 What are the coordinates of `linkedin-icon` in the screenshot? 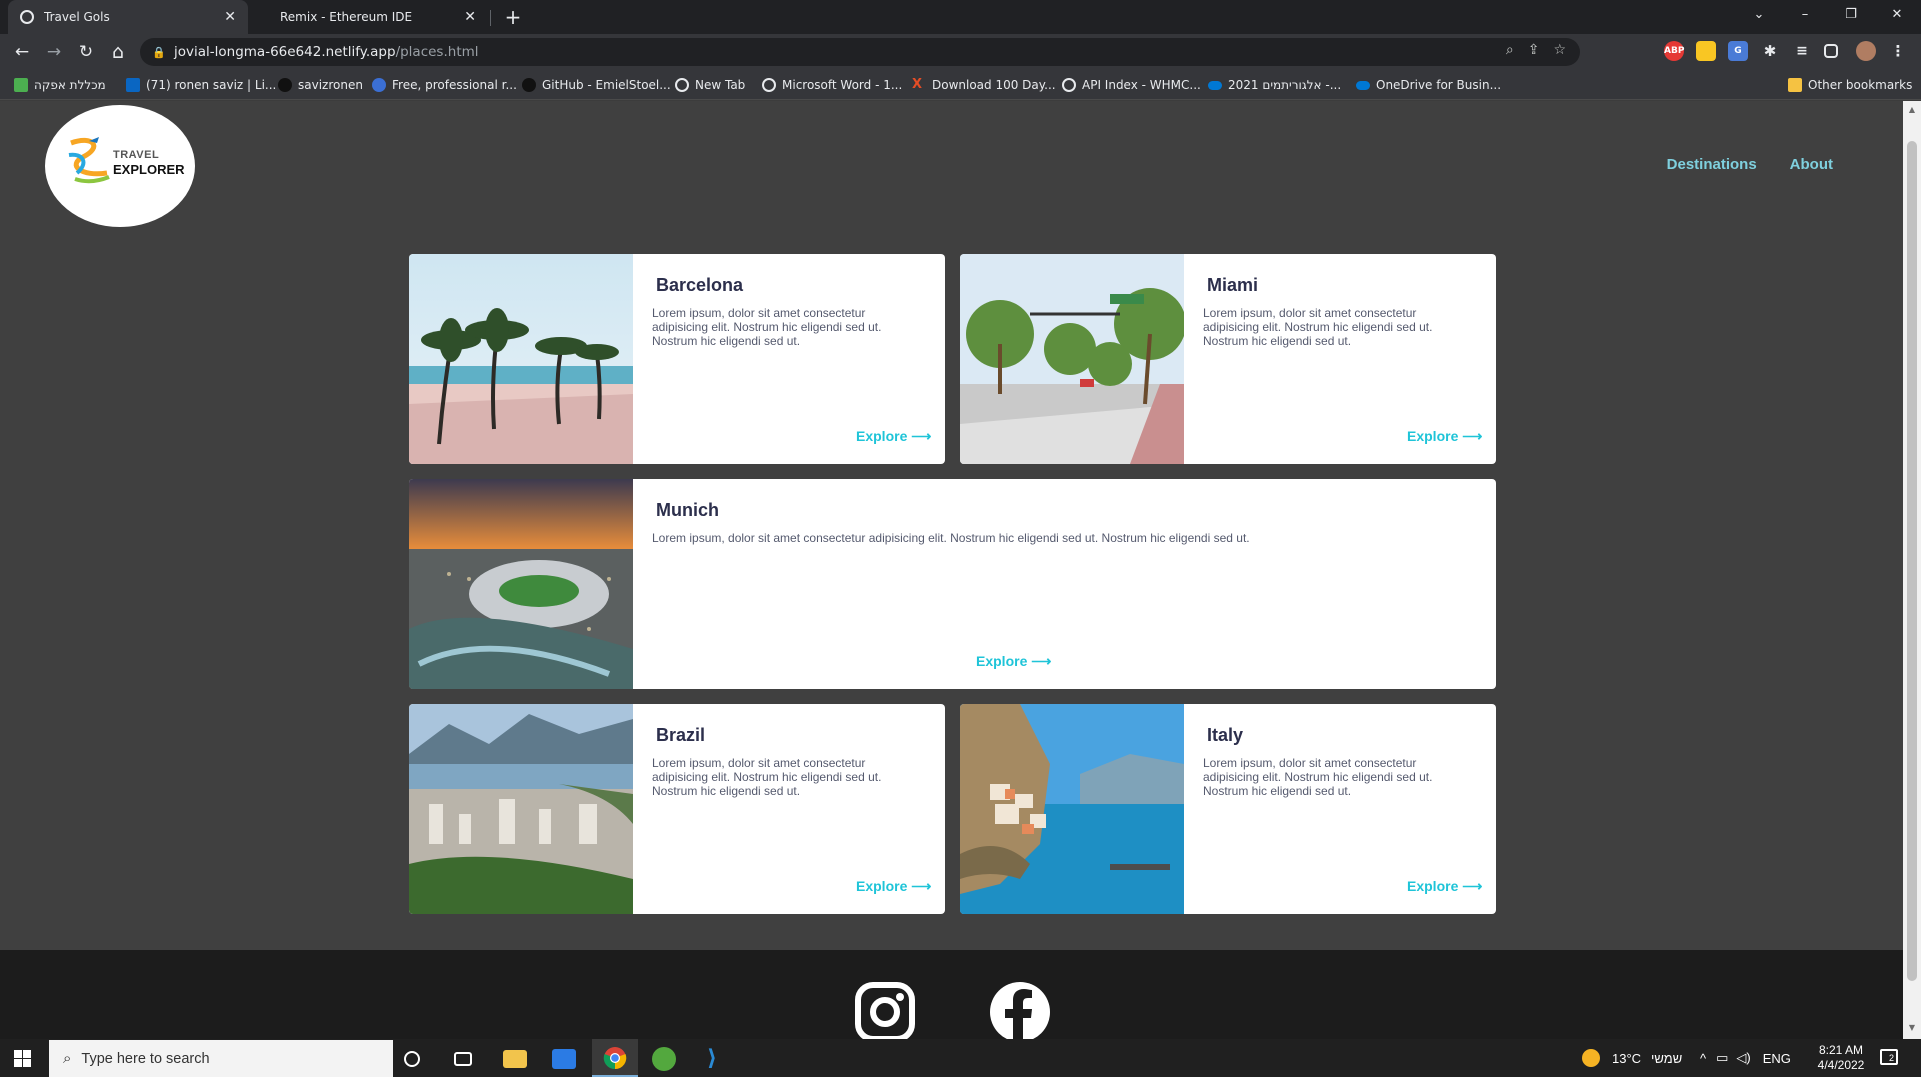 It's located at (133, 85).